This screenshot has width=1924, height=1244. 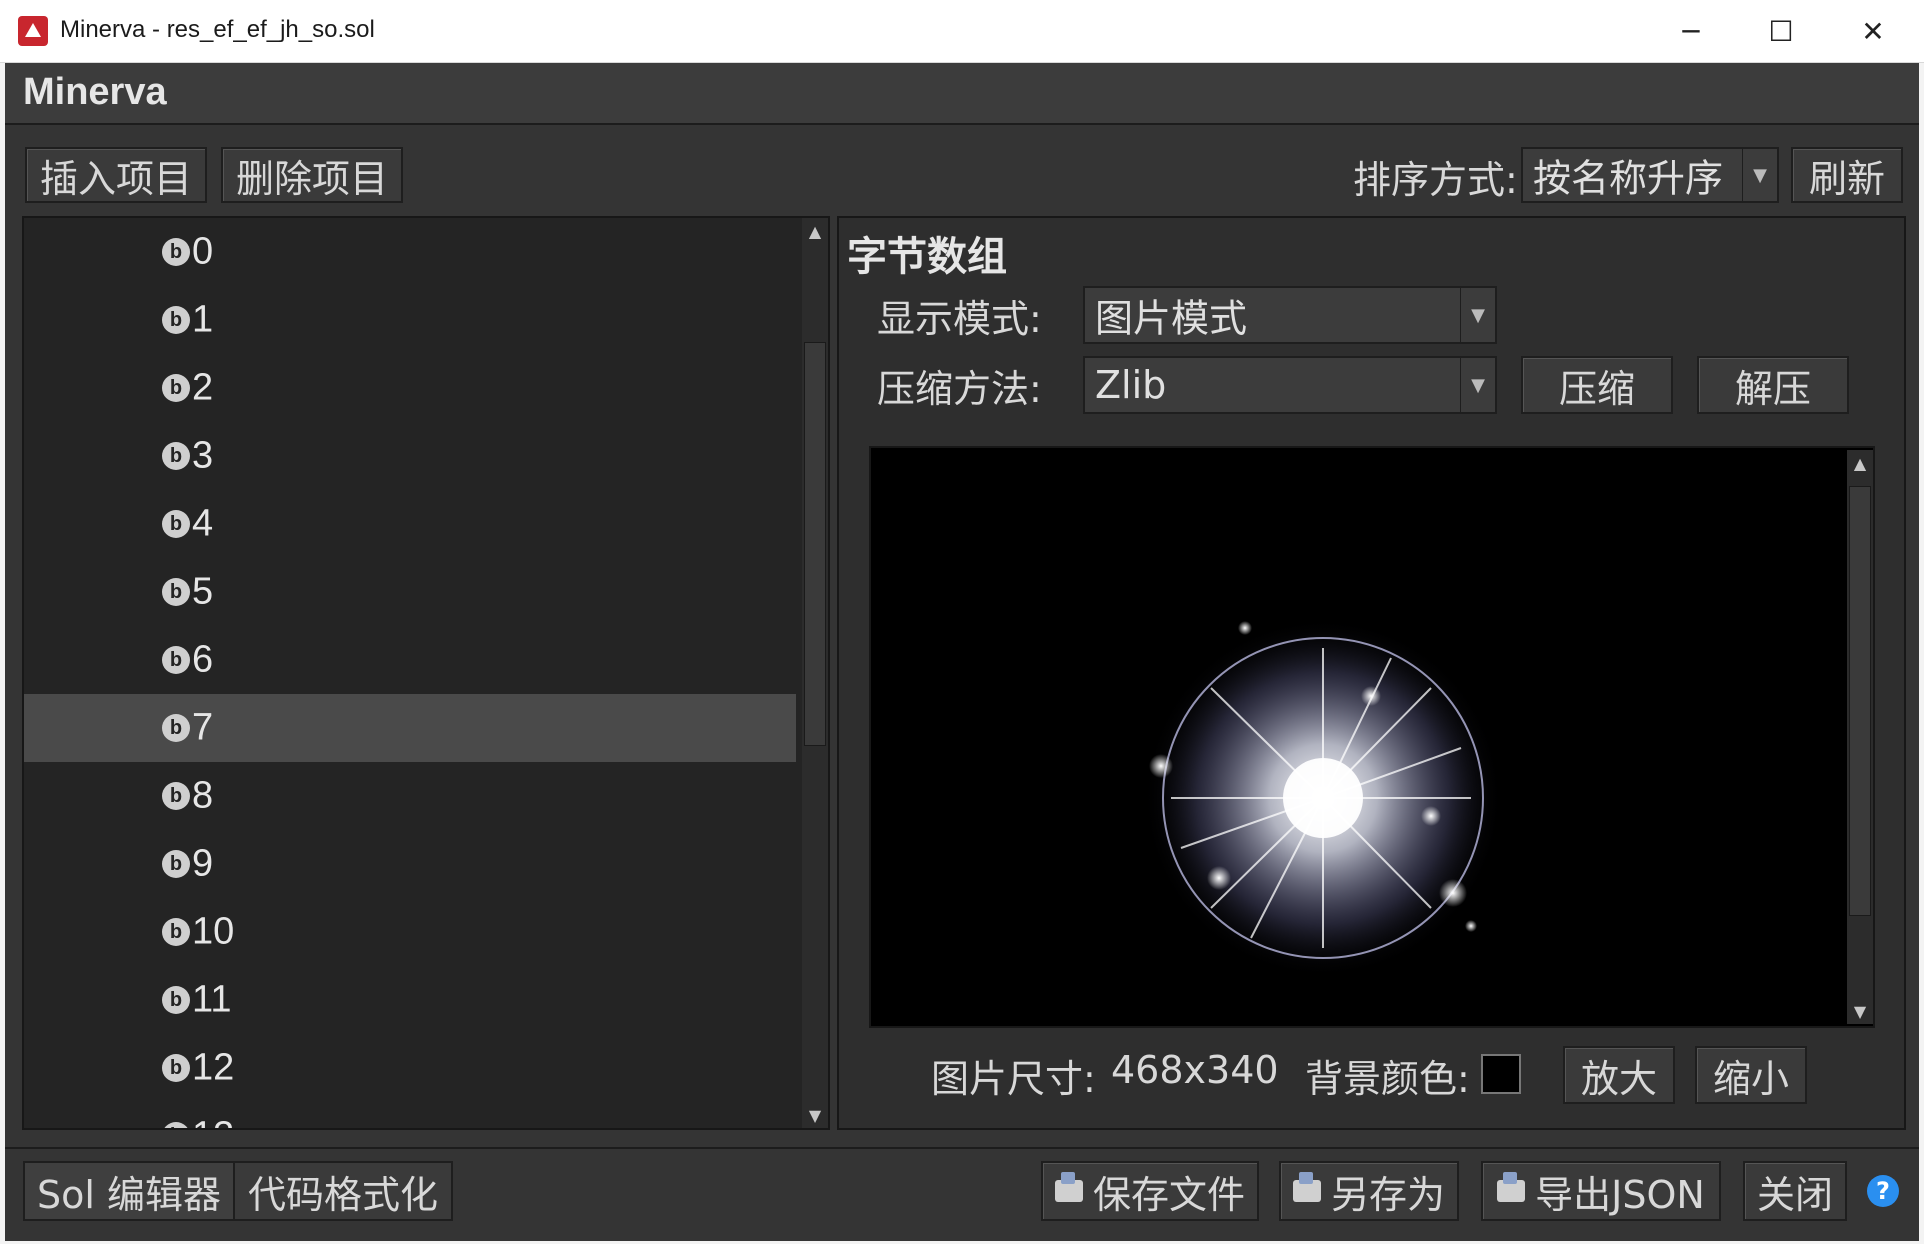 I want to click on sort-select-value: 按名称升序, so click(x=1628, y=178).